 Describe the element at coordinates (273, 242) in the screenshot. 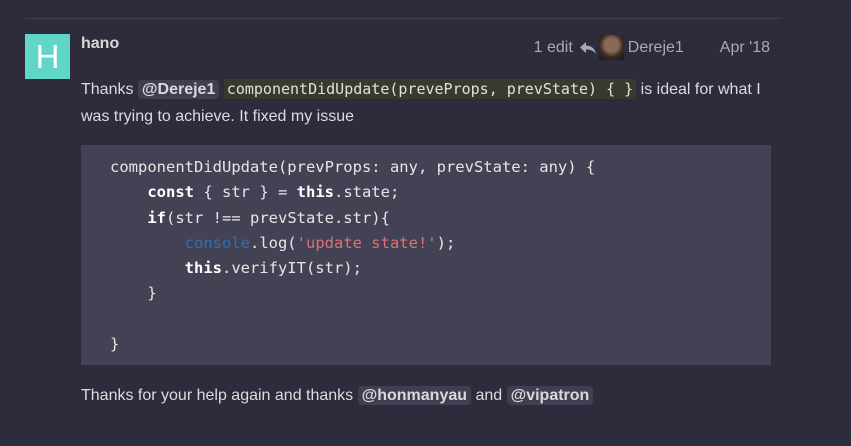

I see `code-text: .log(` at that location.